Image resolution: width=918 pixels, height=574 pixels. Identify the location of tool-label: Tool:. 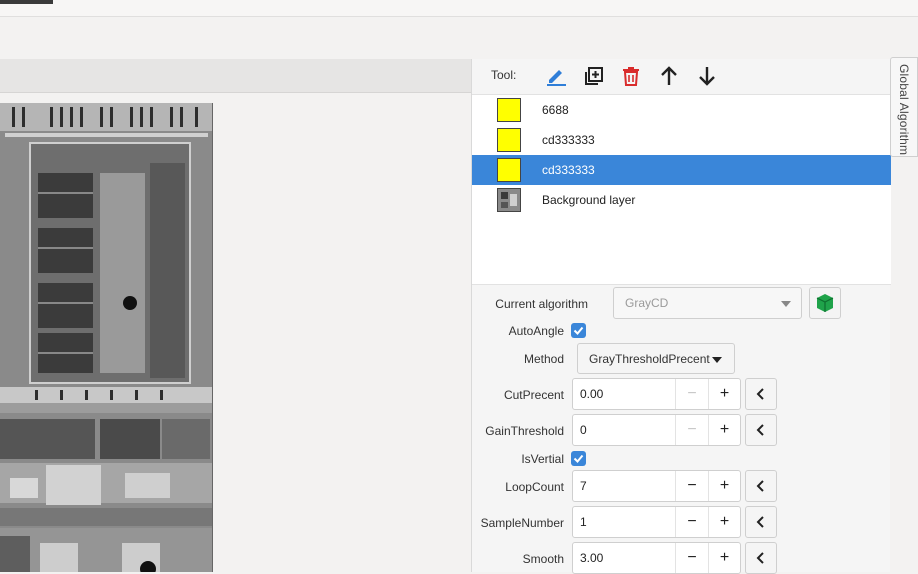
(504, 75).